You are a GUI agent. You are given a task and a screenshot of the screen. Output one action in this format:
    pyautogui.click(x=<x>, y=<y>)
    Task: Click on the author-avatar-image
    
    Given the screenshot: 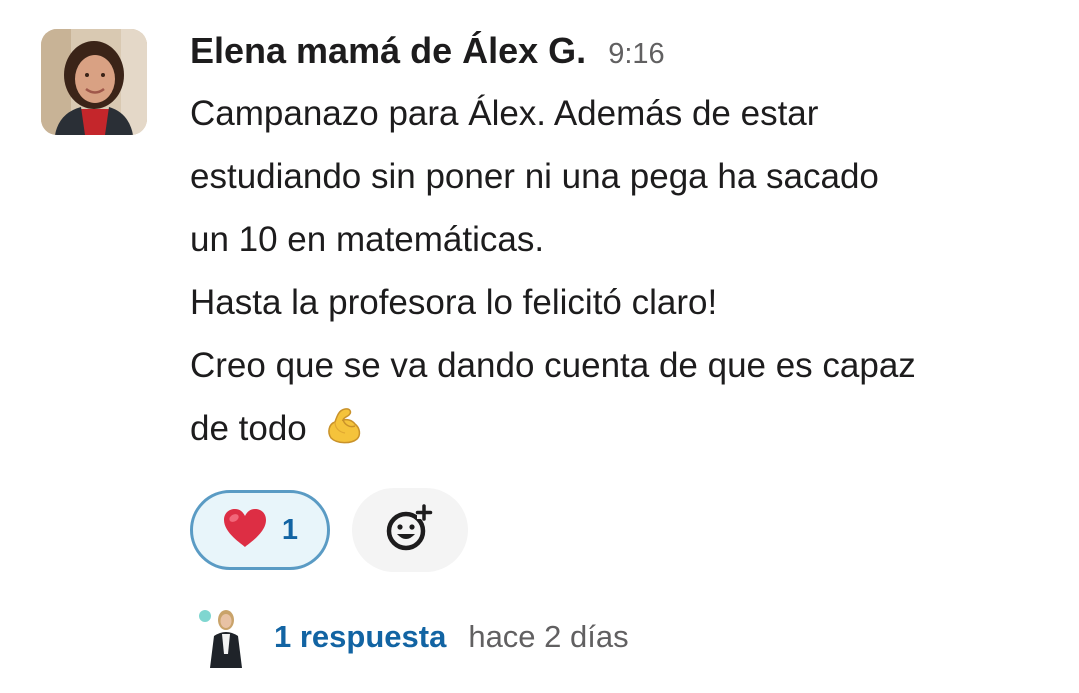 What is the action you would take?
    pyautogui.click(x=94, y=82)
    